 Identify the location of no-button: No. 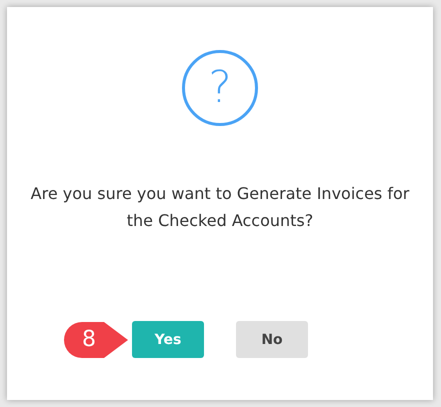
(272, 339).